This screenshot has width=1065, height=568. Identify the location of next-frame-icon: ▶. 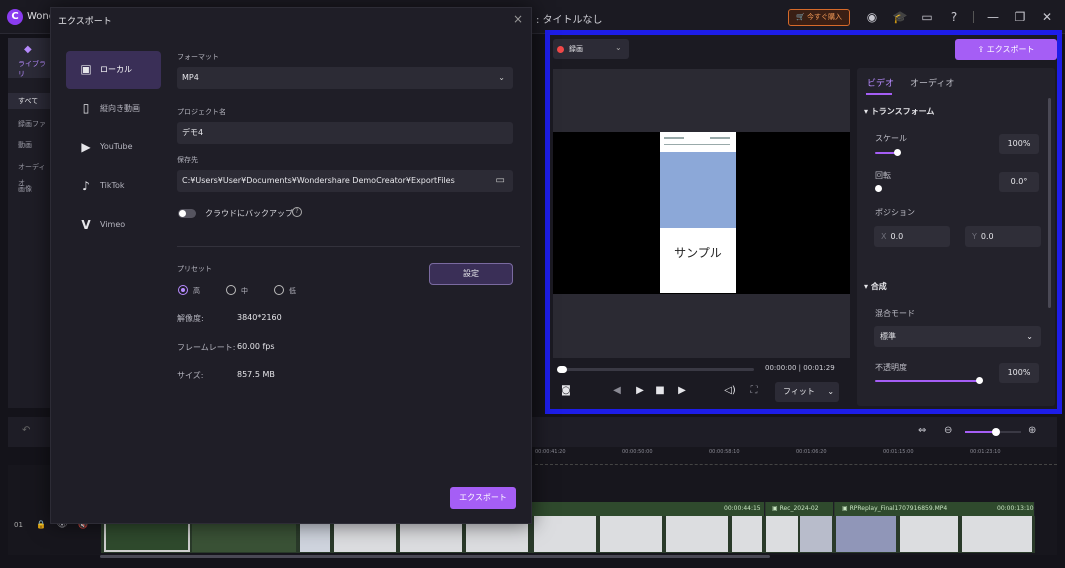
(682, 390).